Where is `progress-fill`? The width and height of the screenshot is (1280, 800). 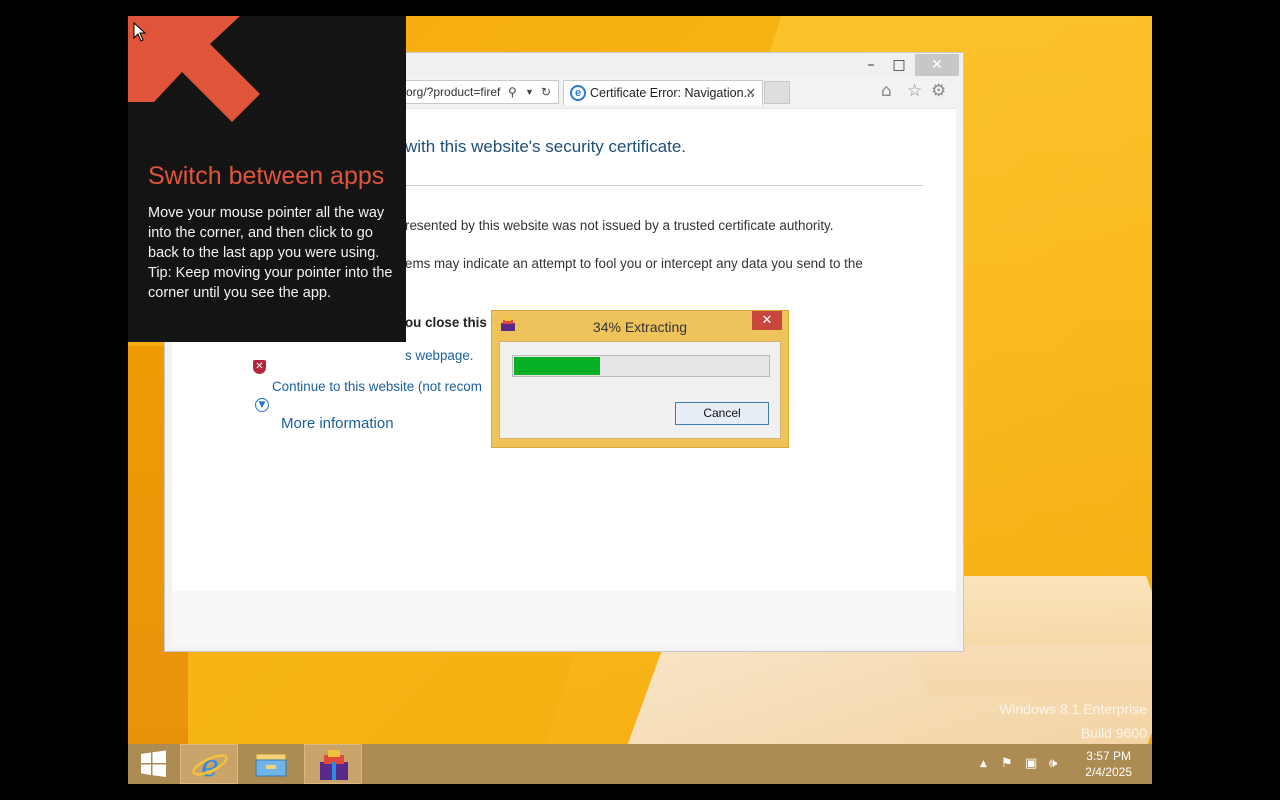 progress-fill is located at coordinates (557, 366).